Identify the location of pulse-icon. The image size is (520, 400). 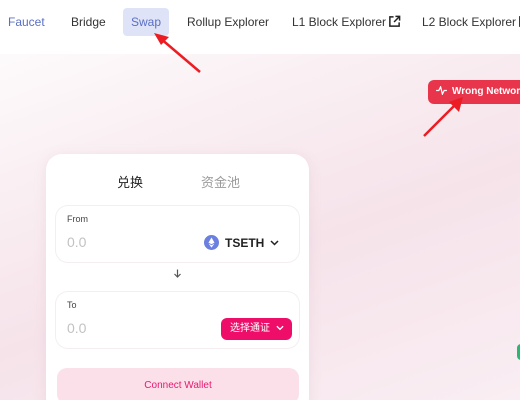
(441, 90).